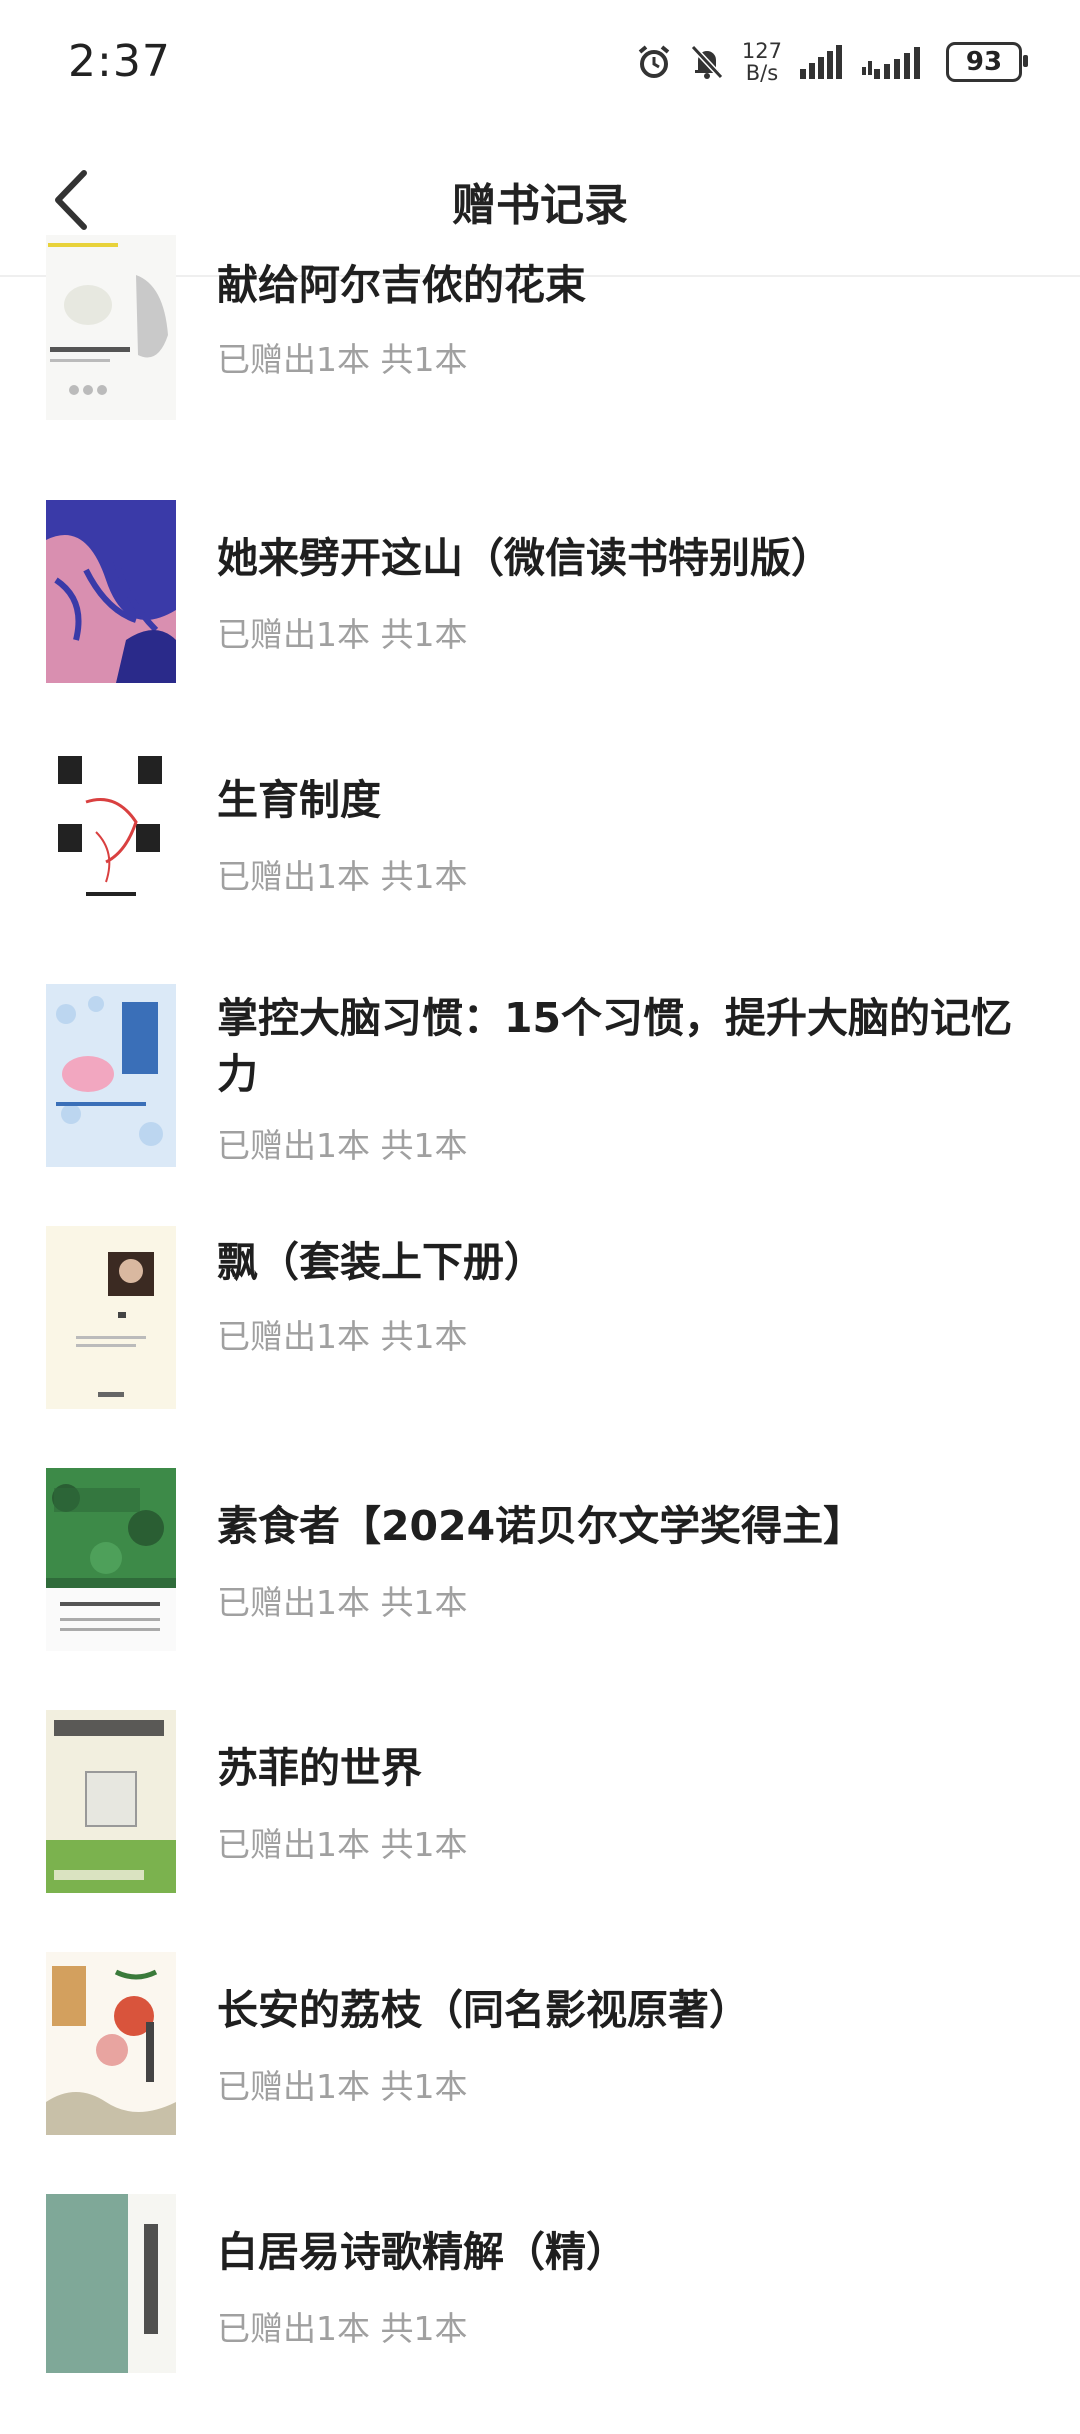 This screenshot has height=2434, width=1080. What do you see at coordinates (540, 2314) in the screenshot?
I see `list-item: 白居易诗歌精解（精） 已赠出1本 共1本` at bounding box center [540, 2314].